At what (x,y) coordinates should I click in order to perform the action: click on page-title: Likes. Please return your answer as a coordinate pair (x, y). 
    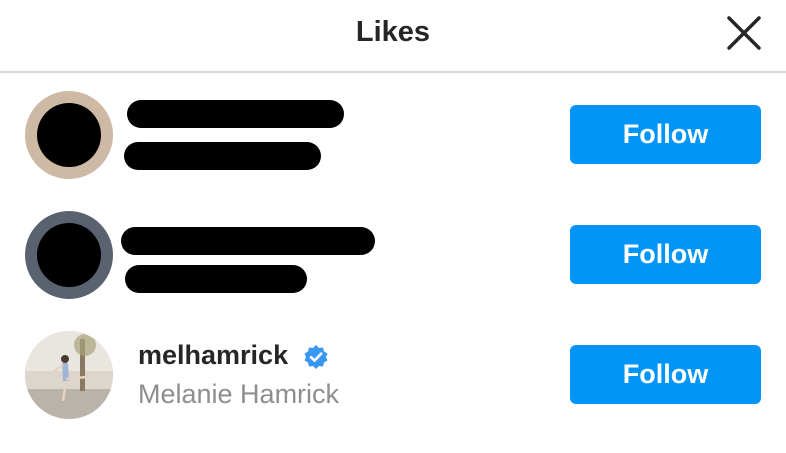
    Looking at the image, I should click on (393, 32).